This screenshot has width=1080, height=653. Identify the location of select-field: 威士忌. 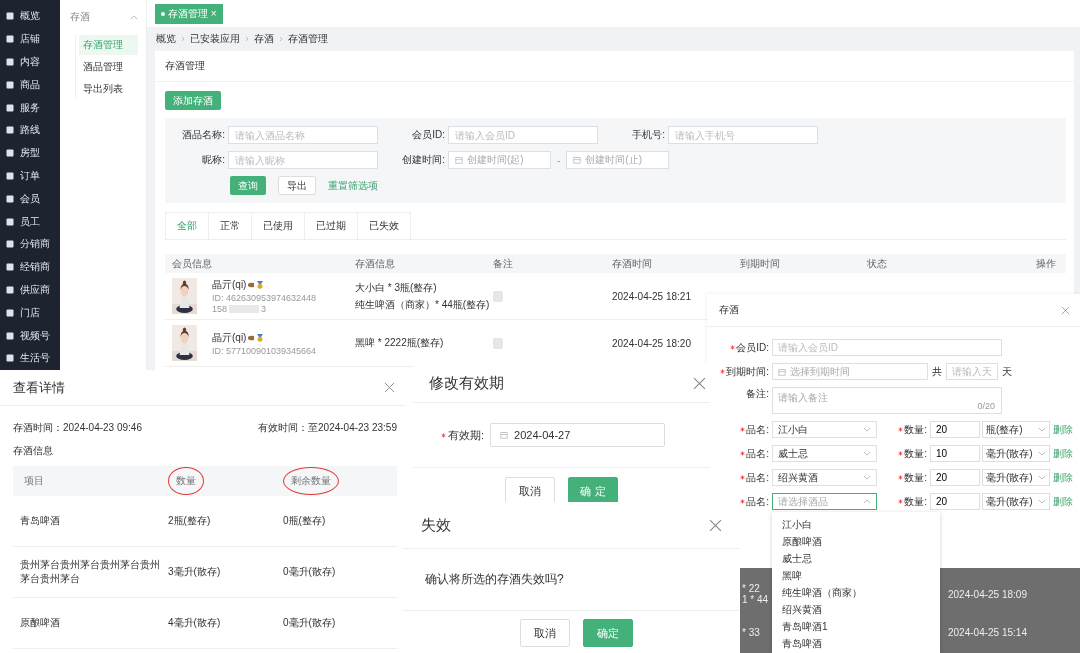
(824, 453).